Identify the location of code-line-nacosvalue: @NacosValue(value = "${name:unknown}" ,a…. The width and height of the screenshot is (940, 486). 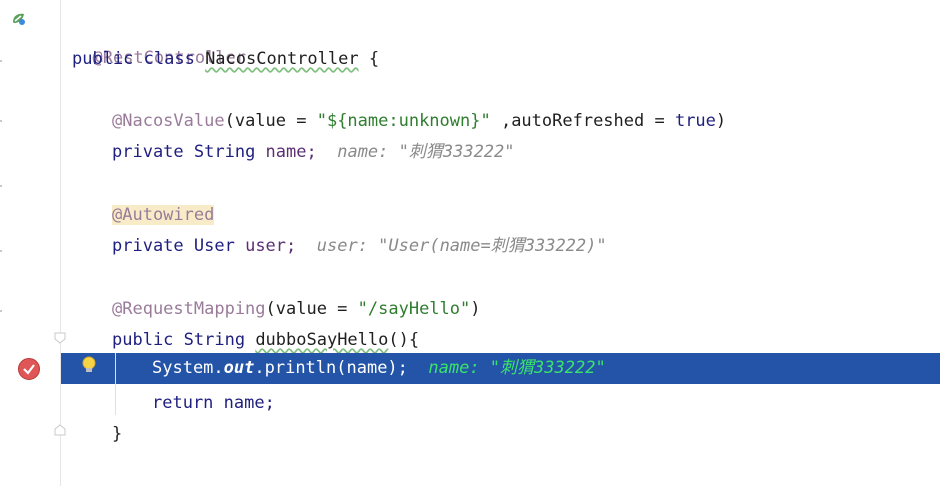
(526, 121).